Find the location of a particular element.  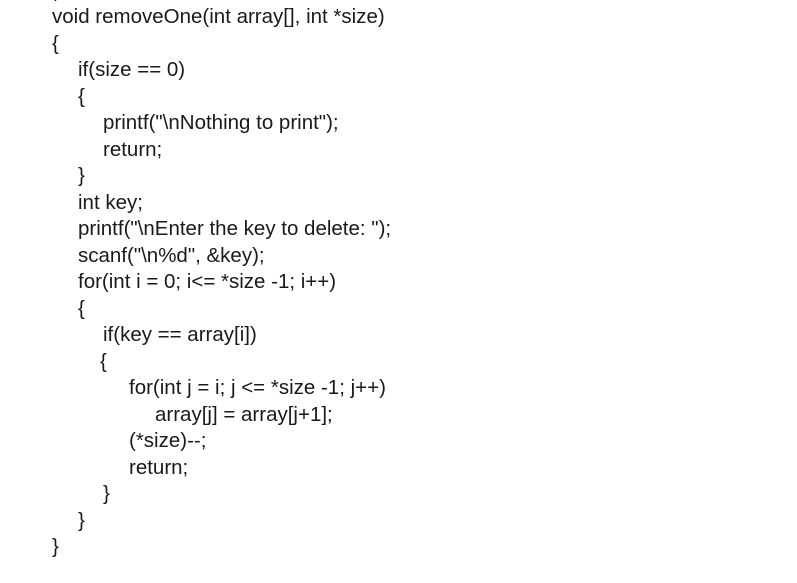

code-line-for-j: for(int j = i; j <= *size -1; j++) is located at coordinates (257, 387).